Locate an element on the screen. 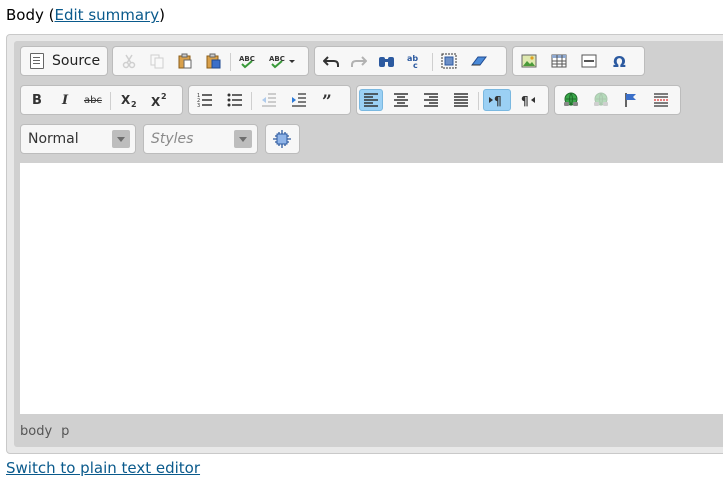  path-item-body: body is located at coordinates (36, 431).